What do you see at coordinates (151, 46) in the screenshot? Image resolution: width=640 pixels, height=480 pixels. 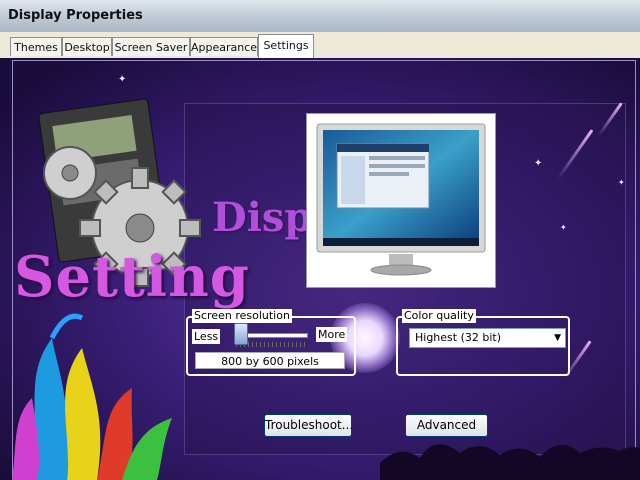 I see `tab-screen-saver: Screen Saver` at bounding box center [151, 46].